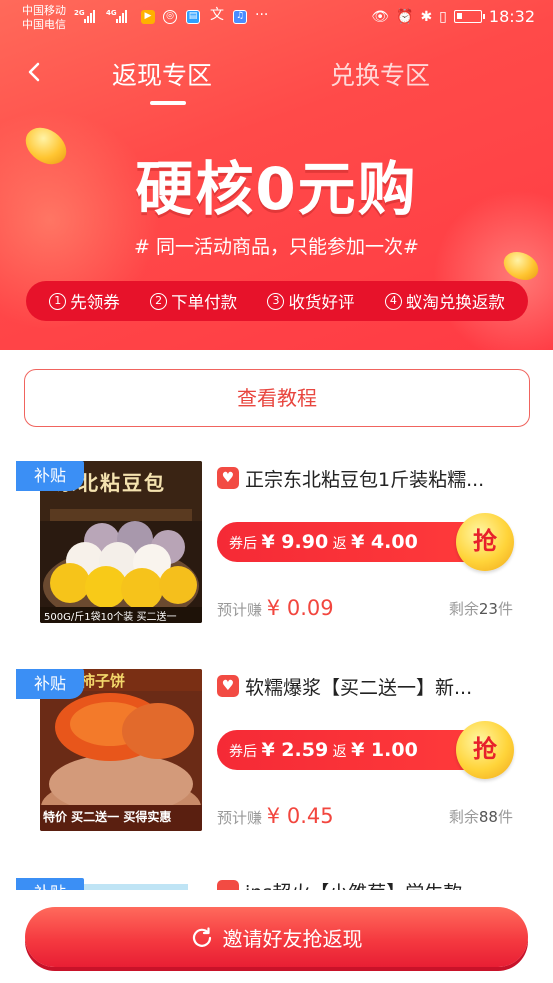  I want to click on estimated-earning: 预计赚 ¥ 0.09, so click(275, 608).